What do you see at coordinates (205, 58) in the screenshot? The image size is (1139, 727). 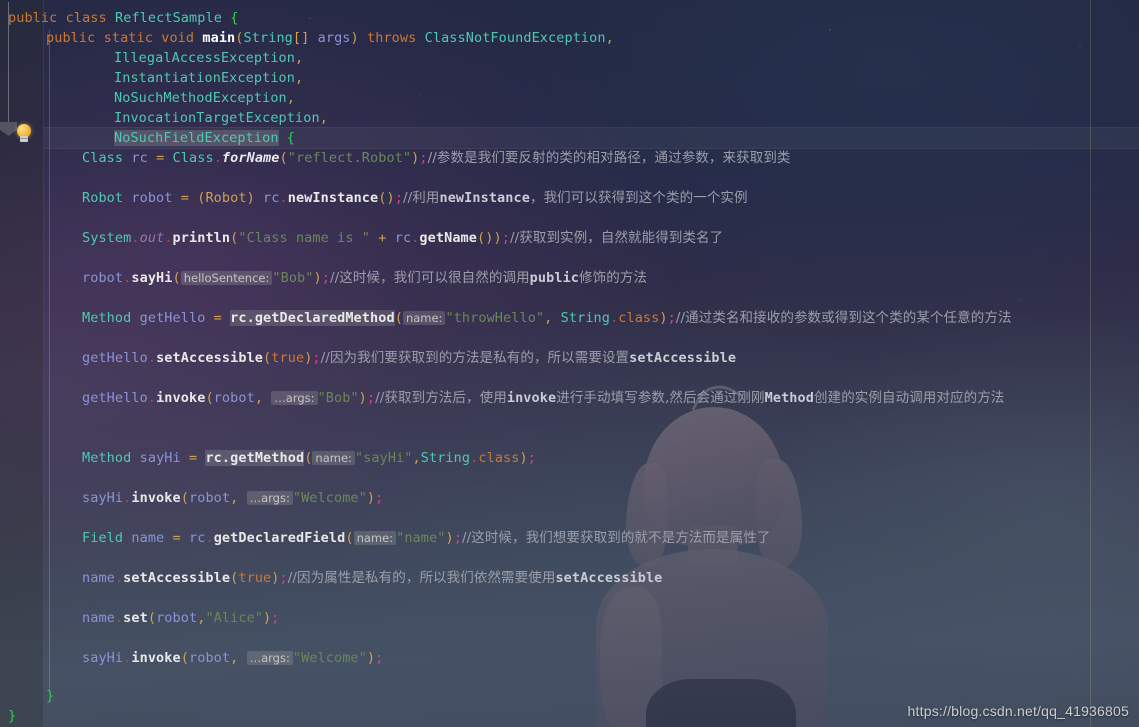 I see `token-exception: IllegalAccessException` at bounding box center [205, 58].